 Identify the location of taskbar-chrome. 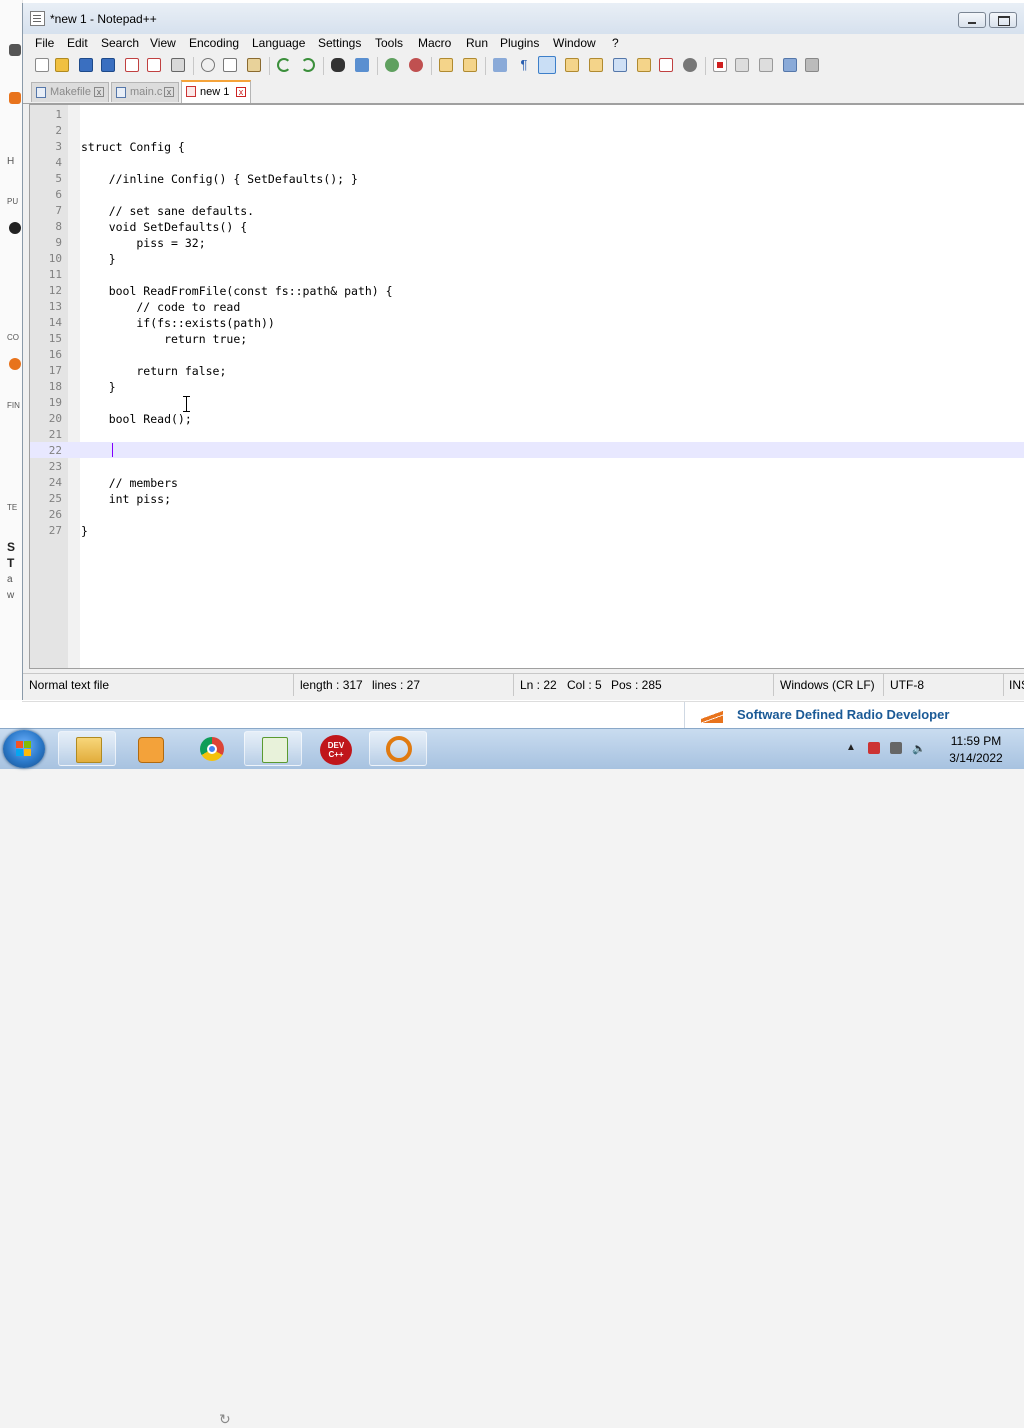
(211, 748).